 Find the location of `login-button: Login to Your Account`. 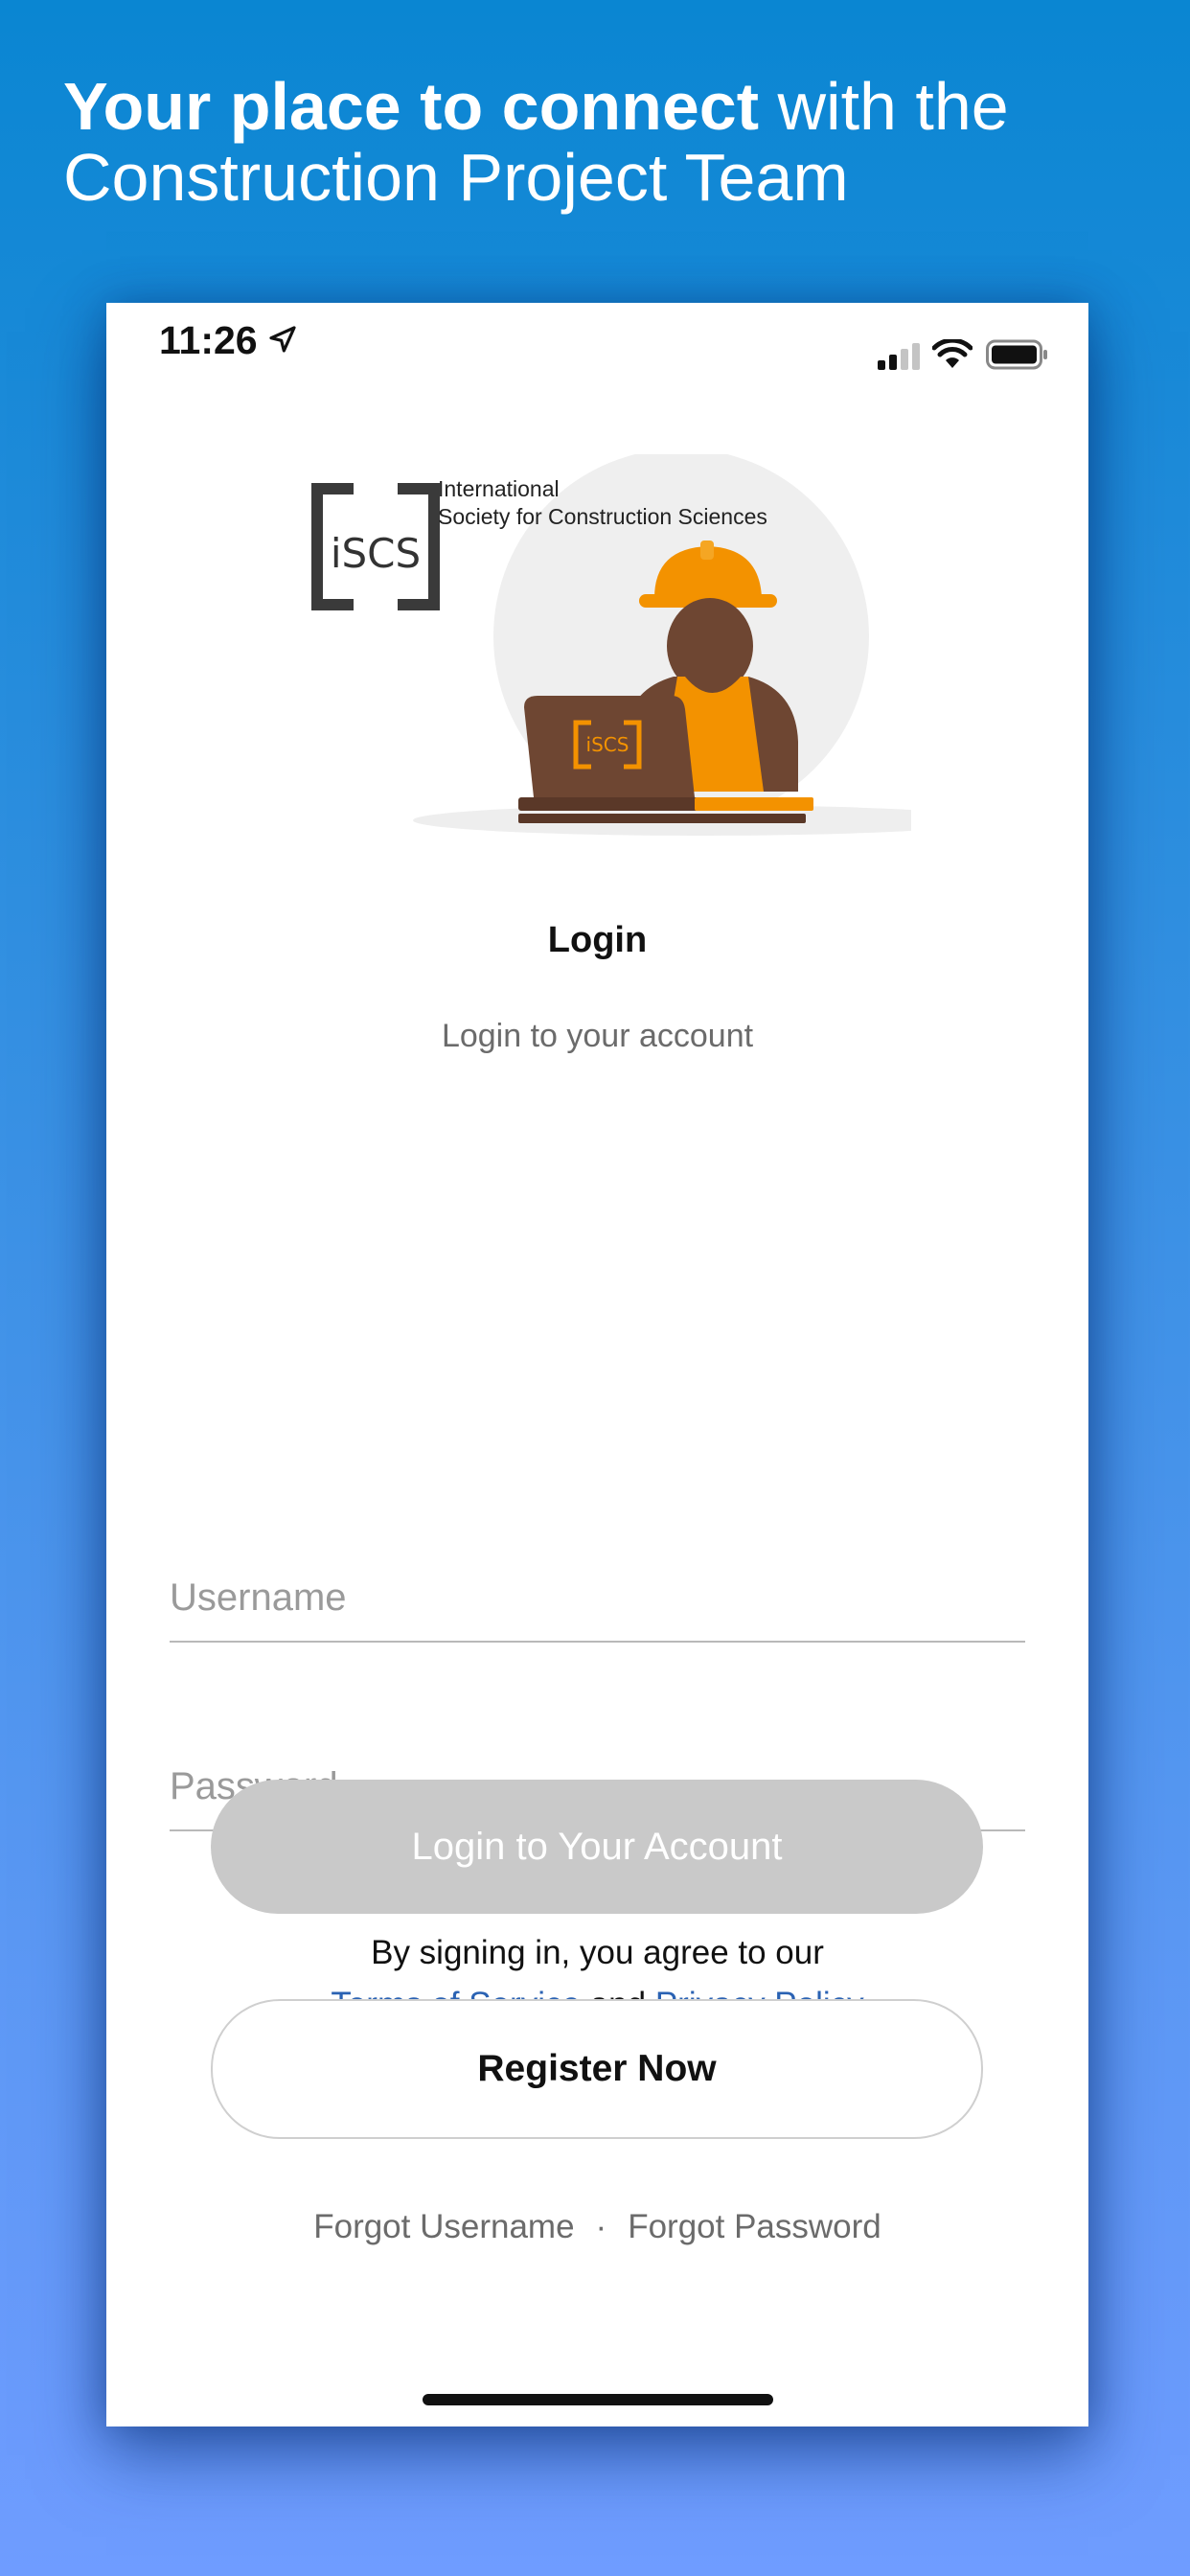

login-button: Login to Your Account is located at coordinates (597, 1847).